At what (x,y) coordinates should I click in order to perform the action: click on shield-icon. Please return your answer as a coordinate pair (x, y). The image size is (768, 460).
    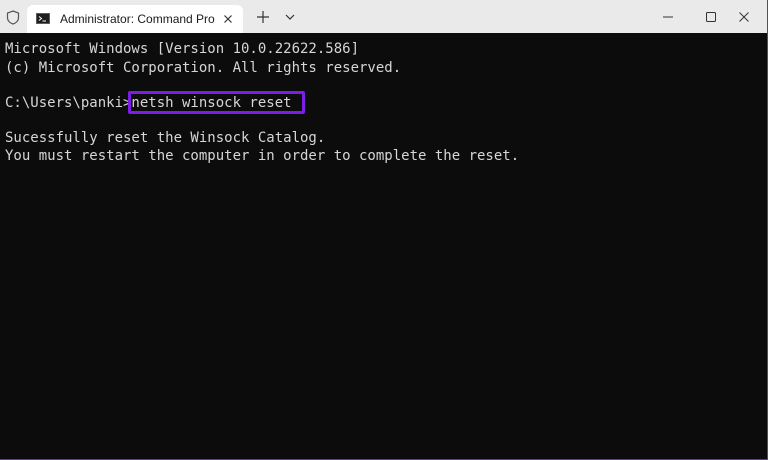
    Looking at the image, I should click on (13, 17).